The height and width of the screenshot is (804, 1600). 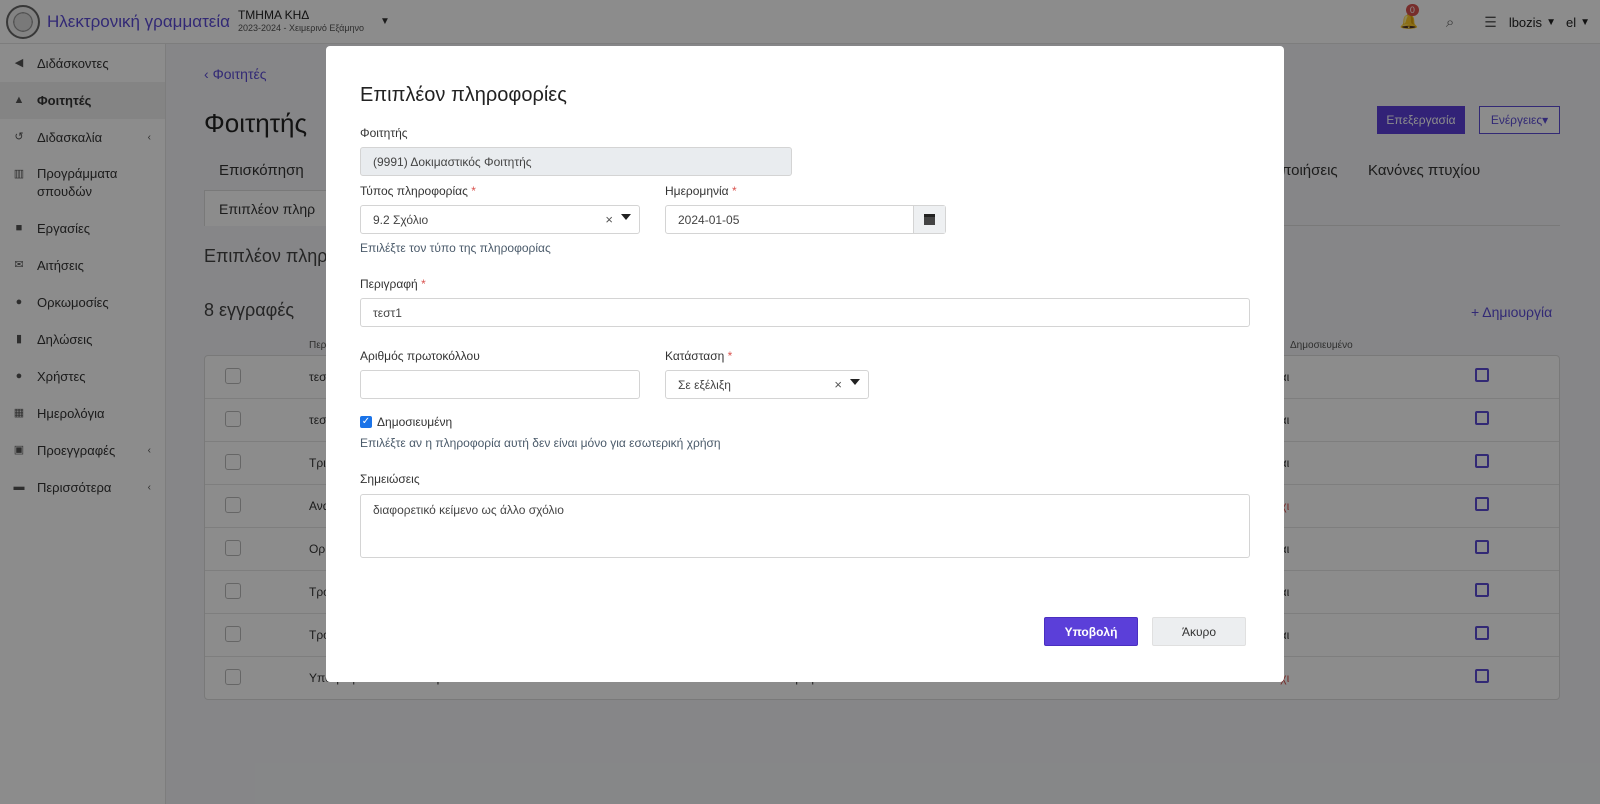 I want to click on calendar-button, so click(x=929, y=219).